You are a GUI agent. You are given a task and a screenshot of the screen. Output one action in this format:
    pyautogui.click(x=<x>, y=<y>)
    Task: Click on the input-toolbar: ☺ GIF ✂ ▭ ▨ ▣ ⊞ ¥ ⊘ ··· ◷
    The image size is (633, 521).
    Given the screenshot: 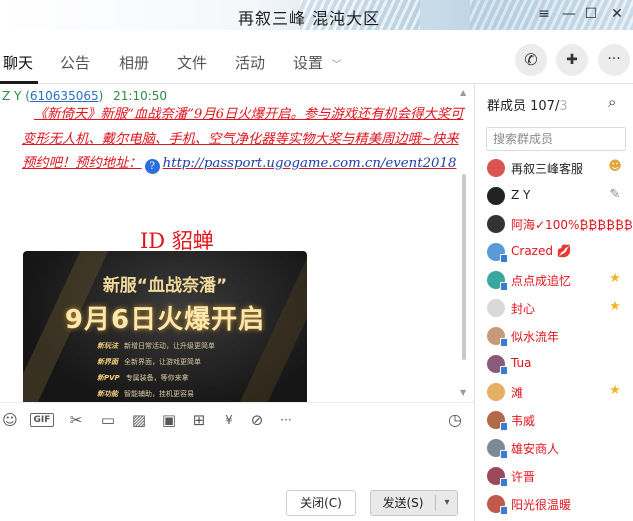 What is the action you would take?
    pyautogui.click(x=237, y=420)
    